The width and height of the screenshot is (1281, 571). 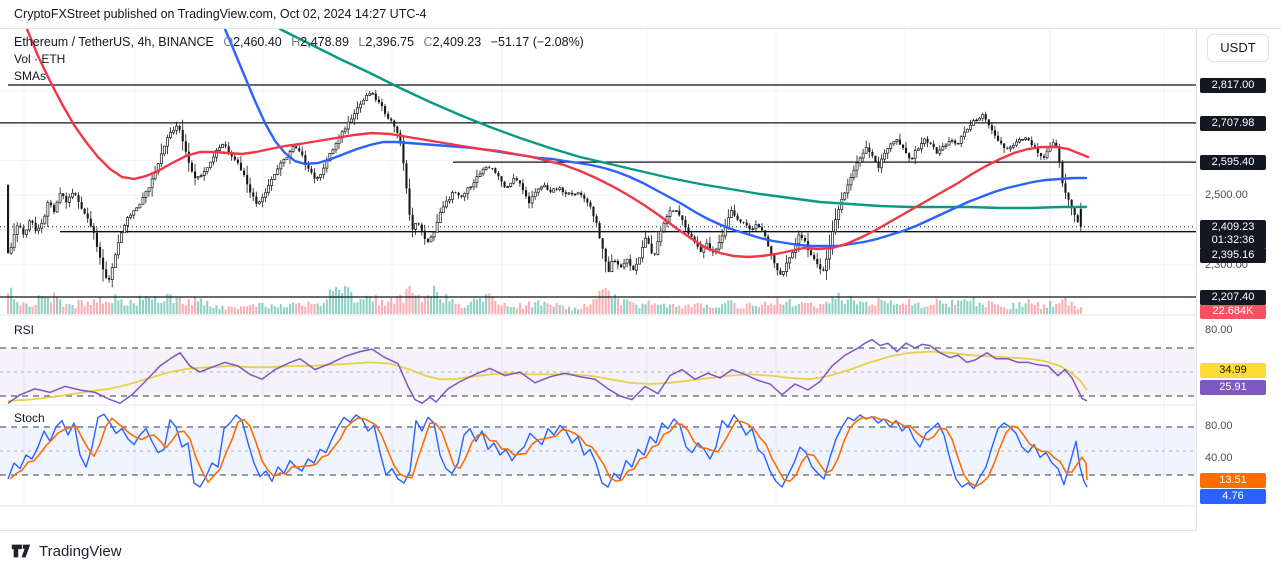 I want to click on level-label-2817: 2,817.00, so click(x=1233, y=85).